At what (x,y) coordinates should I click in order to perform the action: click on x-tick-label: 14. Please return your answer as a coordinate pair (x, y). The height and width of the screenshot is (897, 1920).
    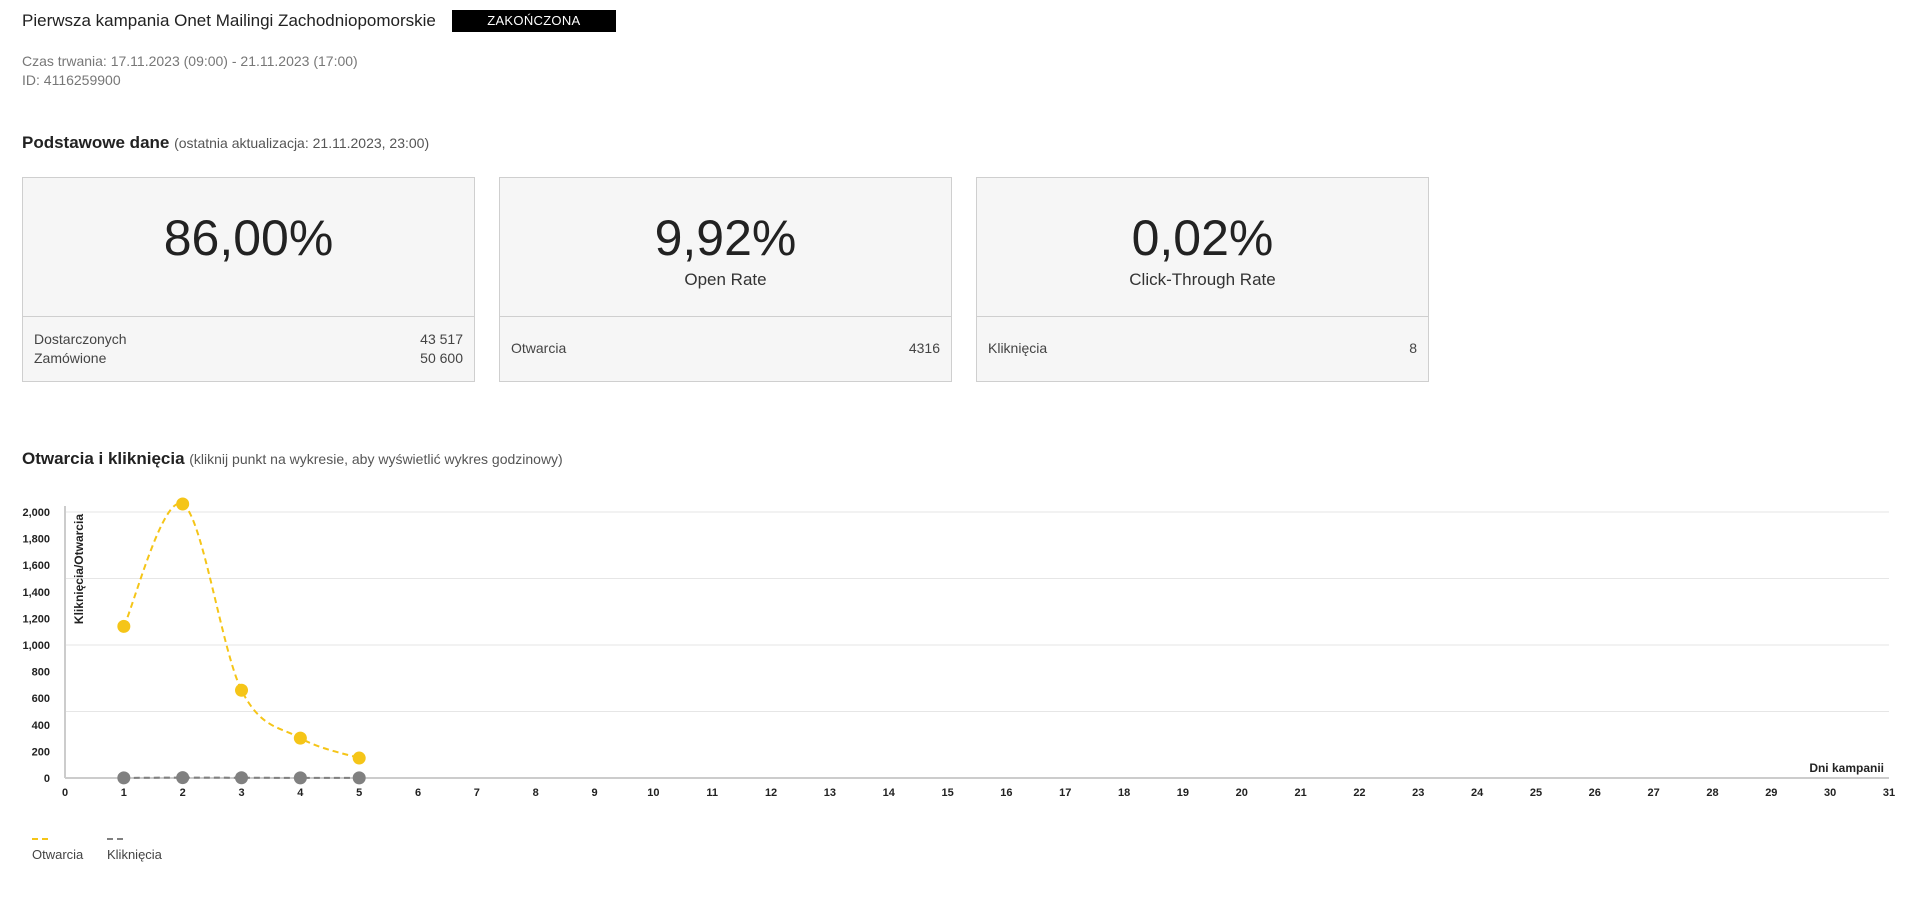
    Looking at the image, I should click on (889, 793).